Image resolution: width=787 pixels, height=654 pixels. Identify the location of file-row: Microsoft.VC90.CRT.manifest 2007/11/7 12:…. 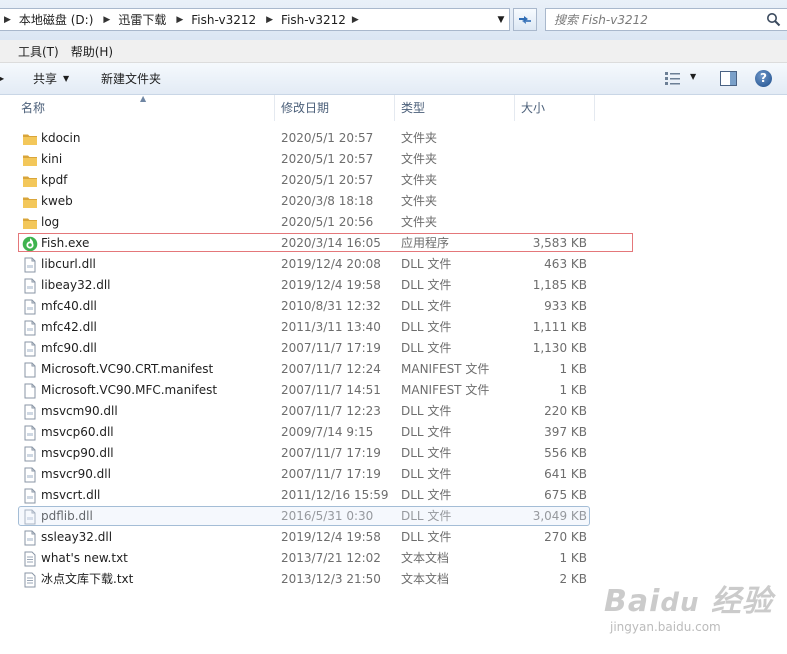
(393, 369).